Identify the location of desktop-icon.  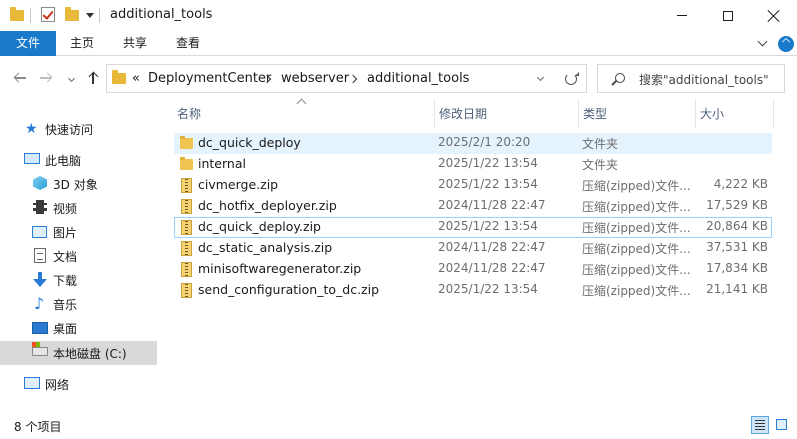
(40, 328).